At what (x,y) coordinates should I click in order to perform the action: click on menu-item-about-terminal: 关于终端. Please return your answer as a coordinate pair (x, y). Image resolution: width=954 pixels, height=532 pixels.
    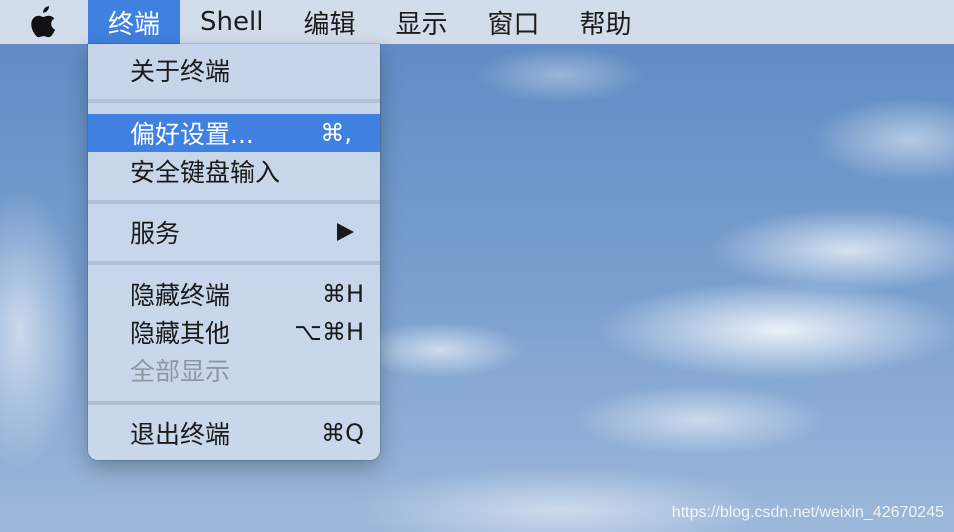
    Looking at the image, I should click on (234, 70).